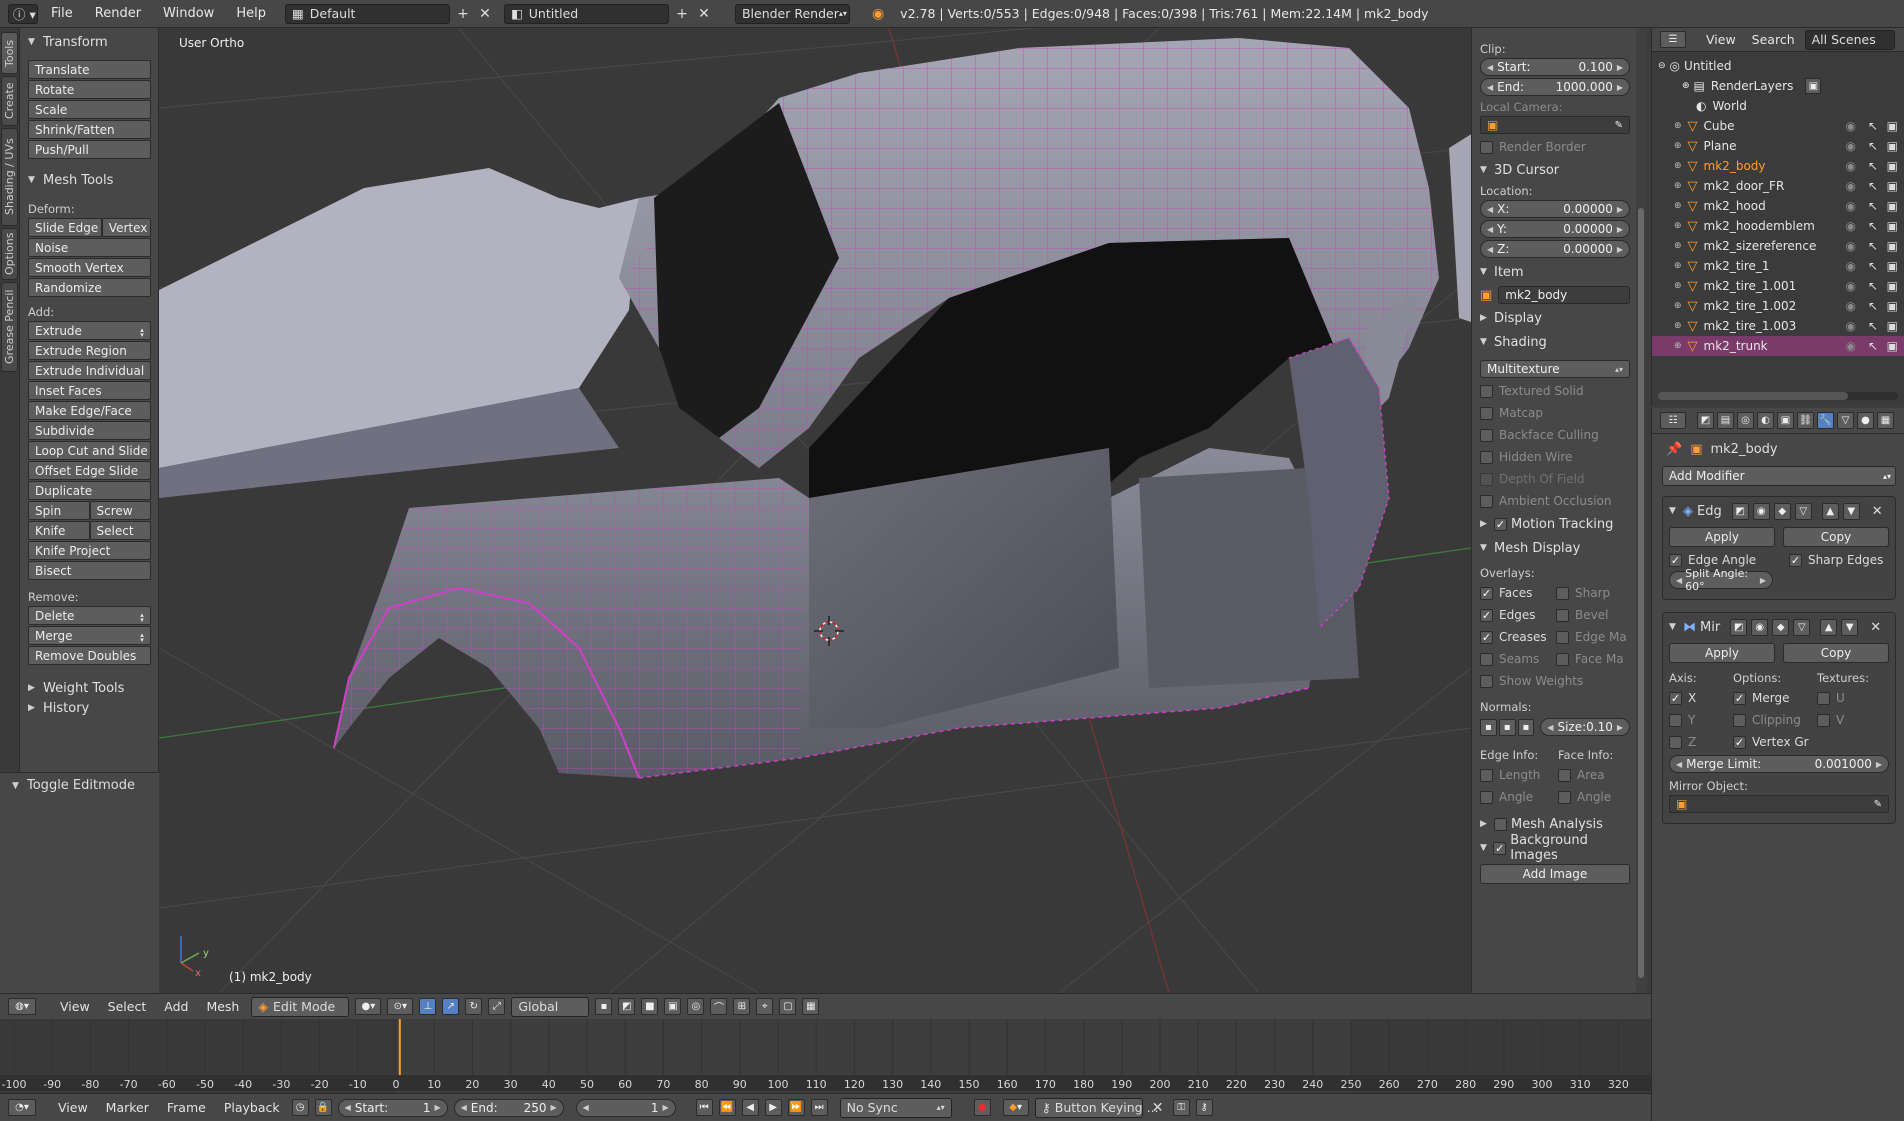  Describe the element at coordinates (750, 1107) in the screenshot. I see `play-reverse-icon: ◀` at that location.